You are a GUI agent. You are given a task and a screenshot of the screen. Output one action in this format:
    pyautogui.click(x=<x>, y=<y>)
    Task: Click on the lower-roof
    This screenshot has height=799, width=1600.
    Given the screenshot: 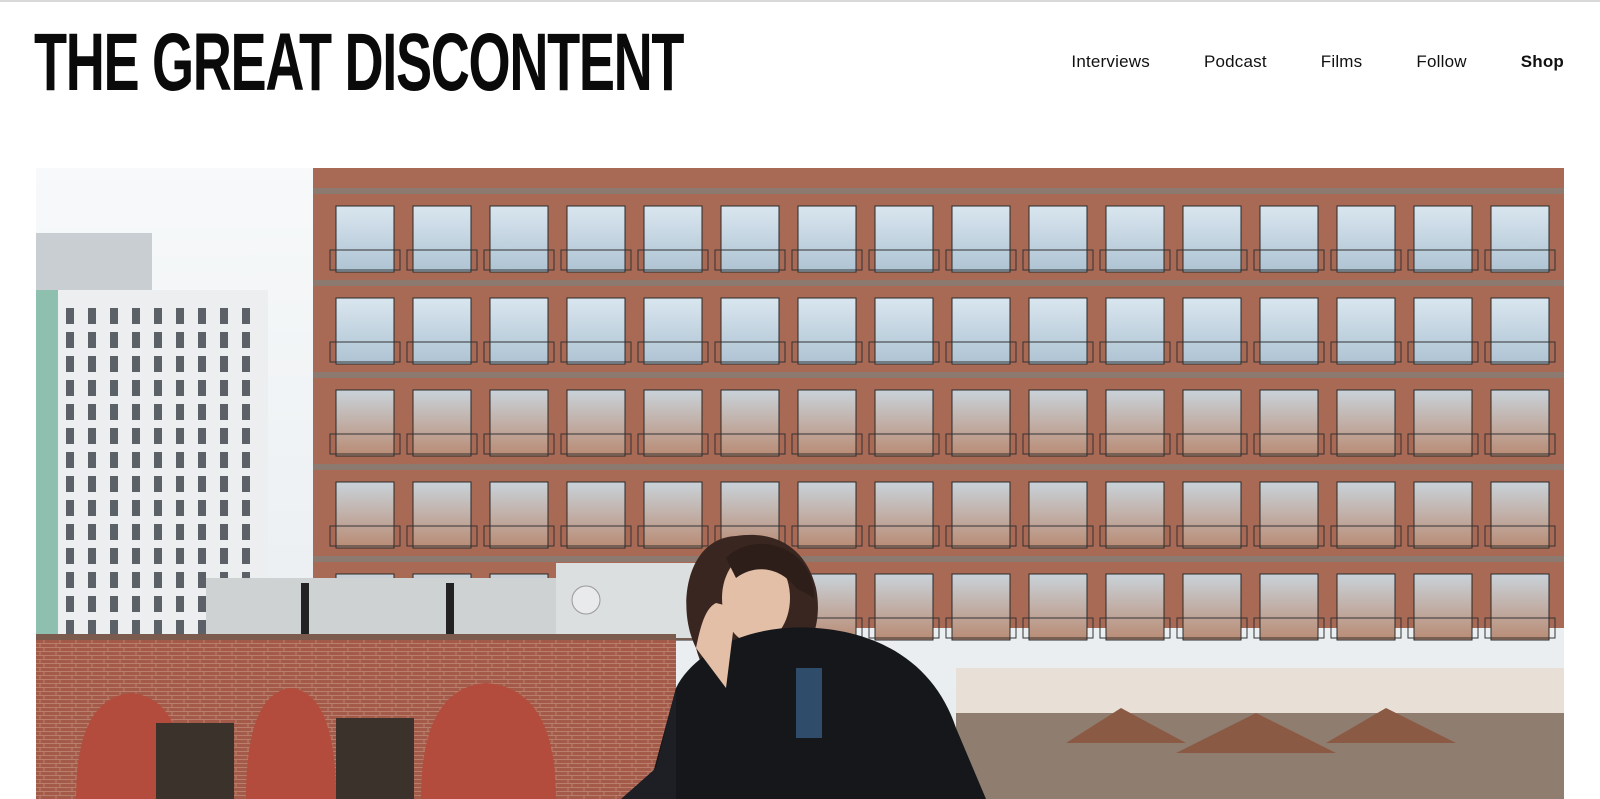 What is the action you would take?
    pyautogui.click(x=1260, y=733)
    